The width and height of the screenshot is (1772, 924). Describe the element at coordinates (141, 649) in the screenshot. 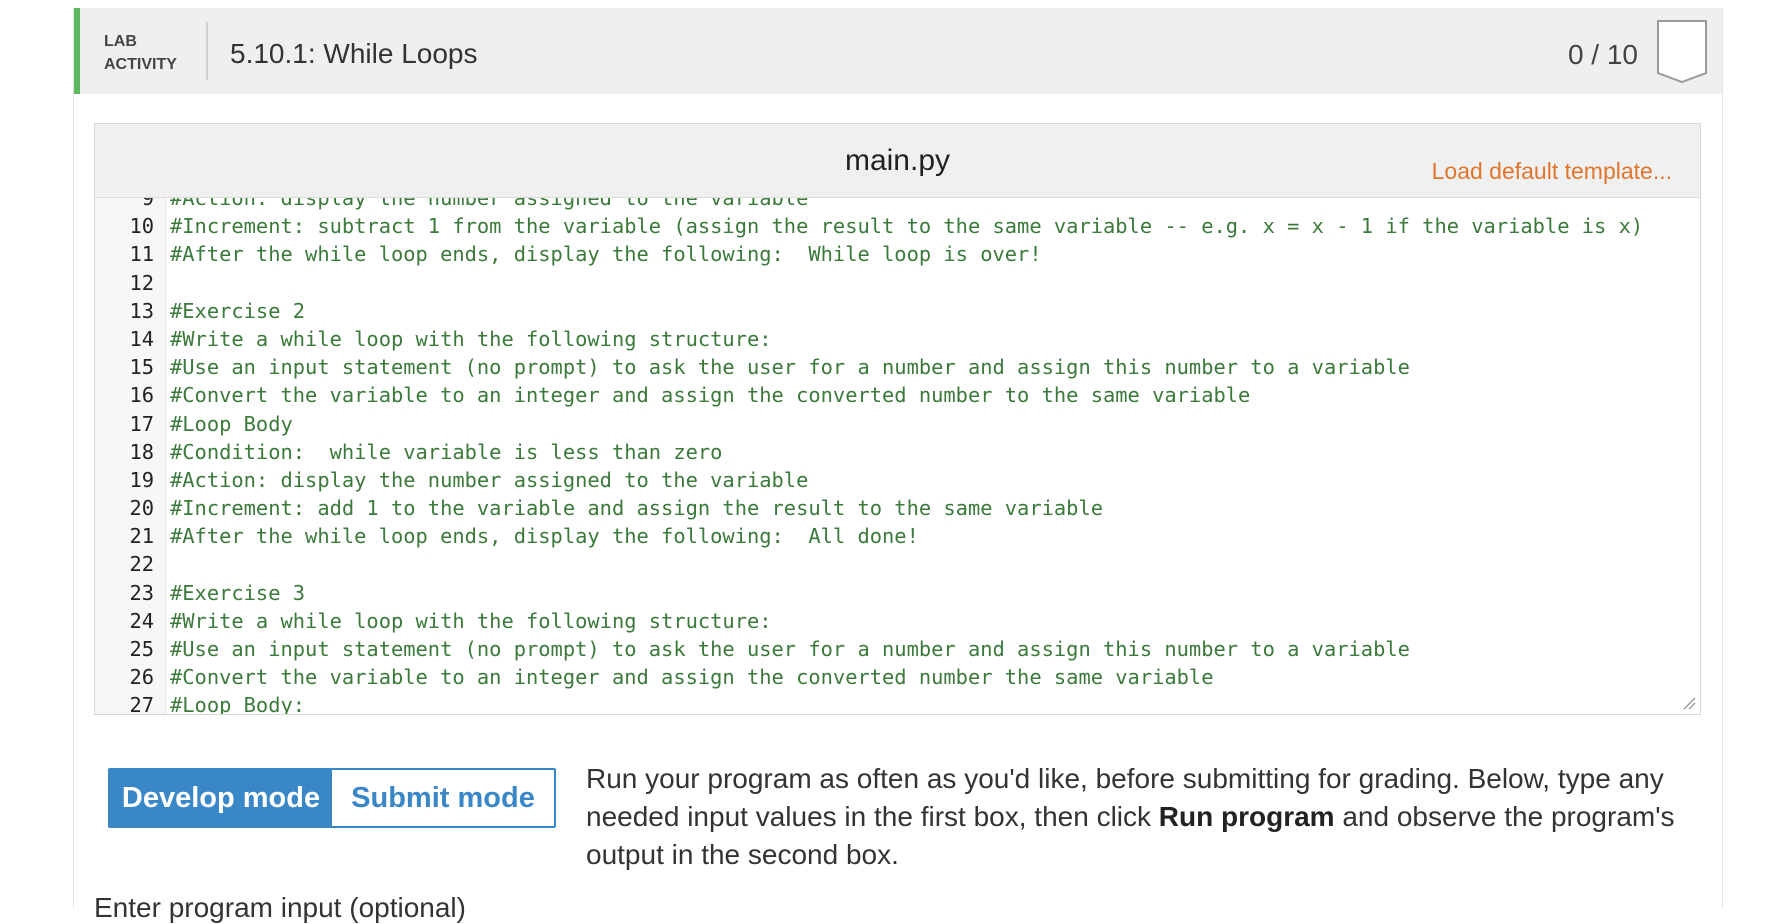

I see `line-number: 25` at that location.